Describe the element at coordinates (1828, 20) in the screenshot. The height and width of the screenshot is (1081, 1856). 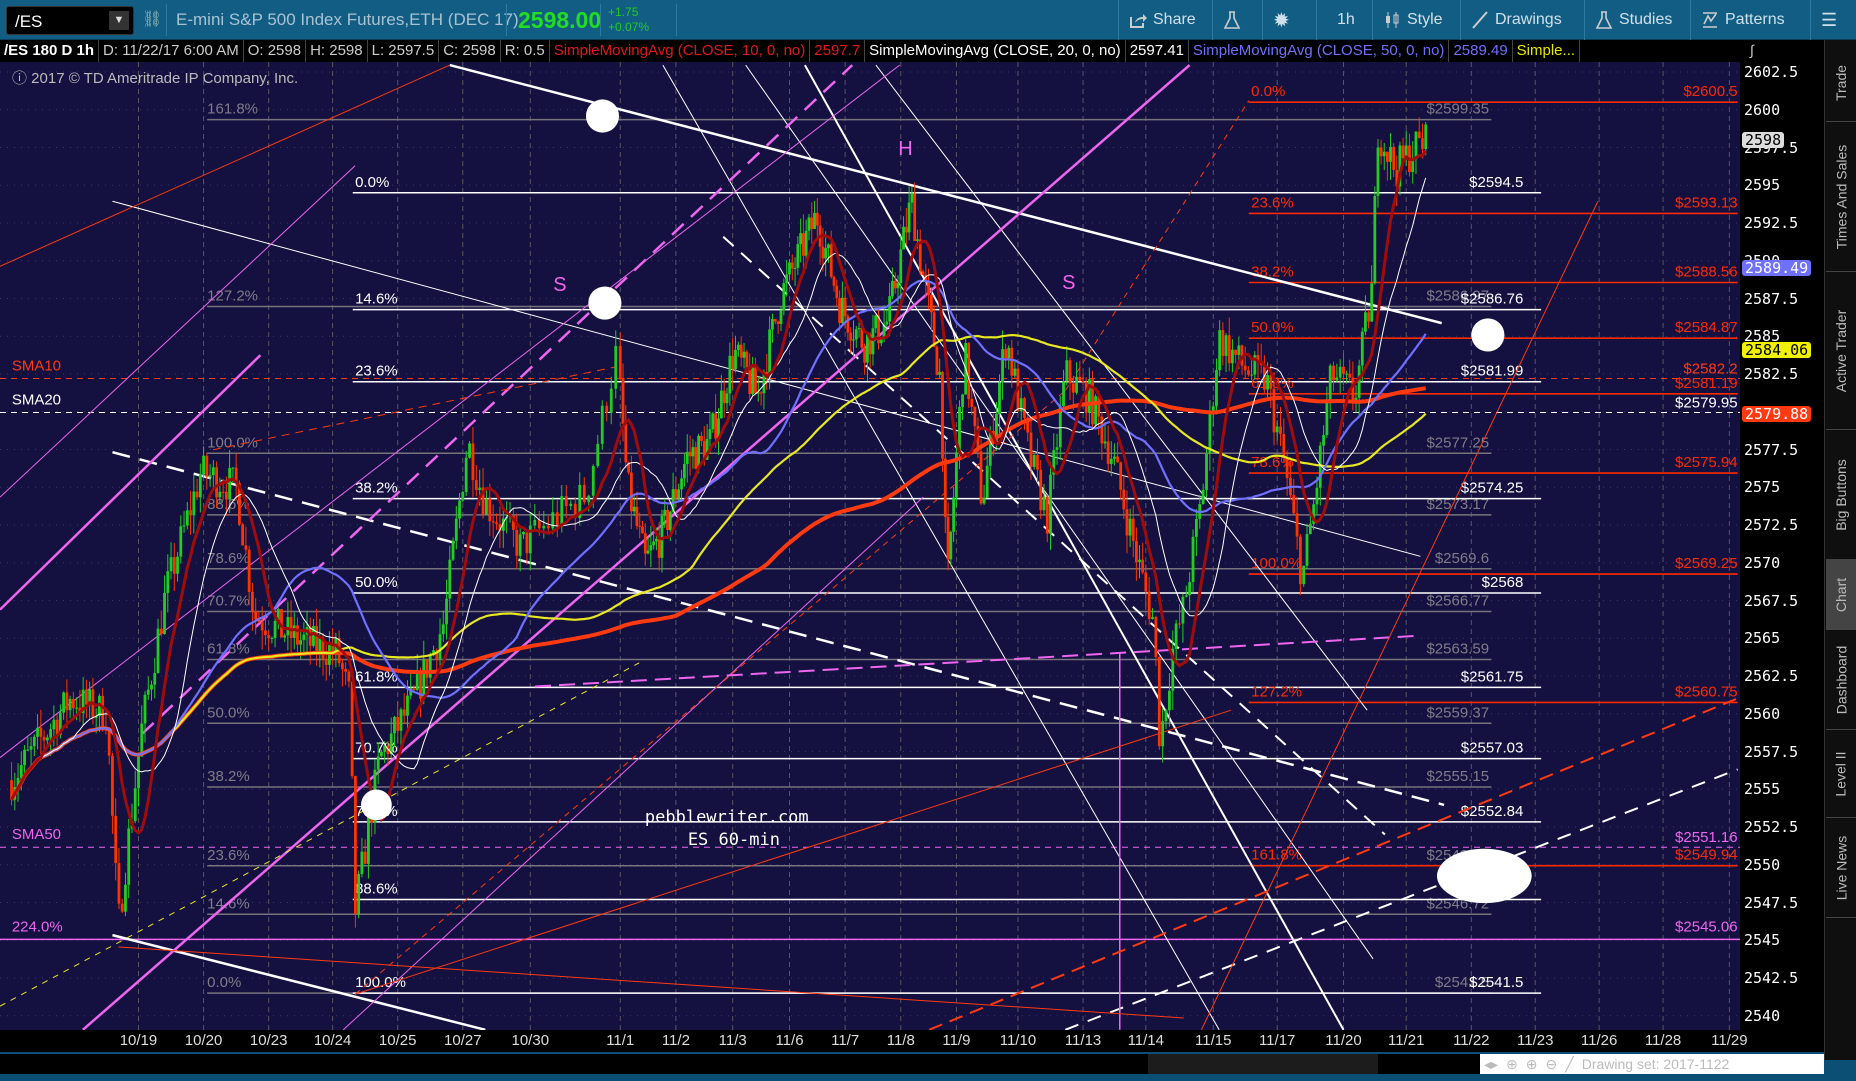
I see `menu-button: ☰` at that location.